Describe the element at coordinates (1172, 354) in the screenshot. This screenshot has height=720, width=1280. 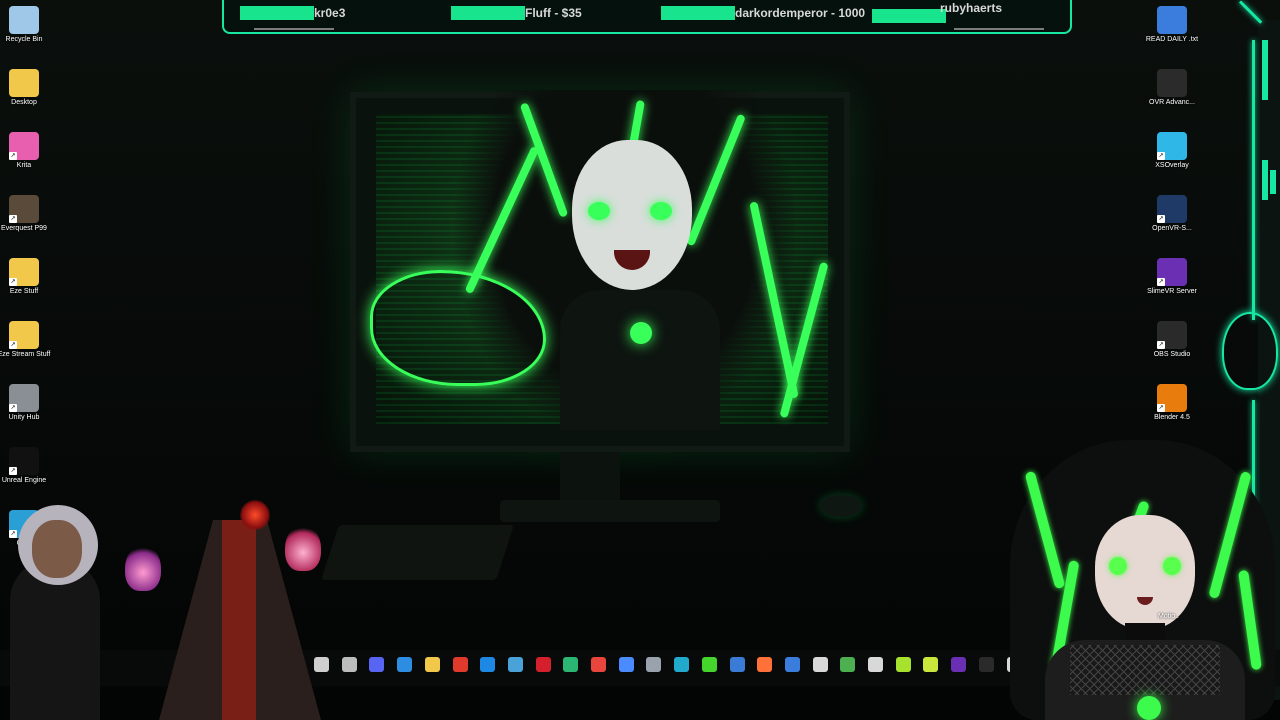
I see `desktop-icon-label: OBS Studio` at that location.